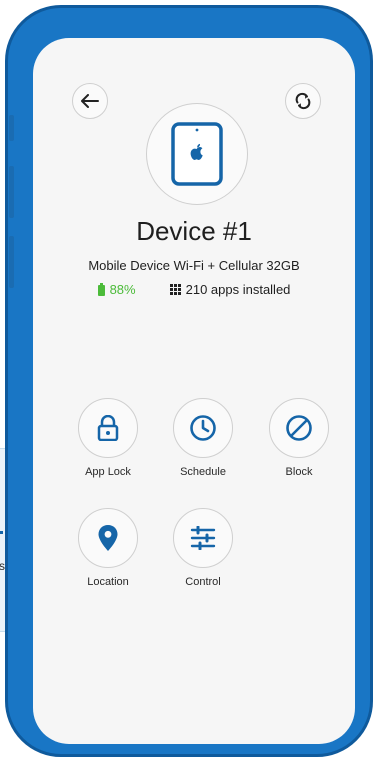  I want to click on block-icon, so click(299, 428).